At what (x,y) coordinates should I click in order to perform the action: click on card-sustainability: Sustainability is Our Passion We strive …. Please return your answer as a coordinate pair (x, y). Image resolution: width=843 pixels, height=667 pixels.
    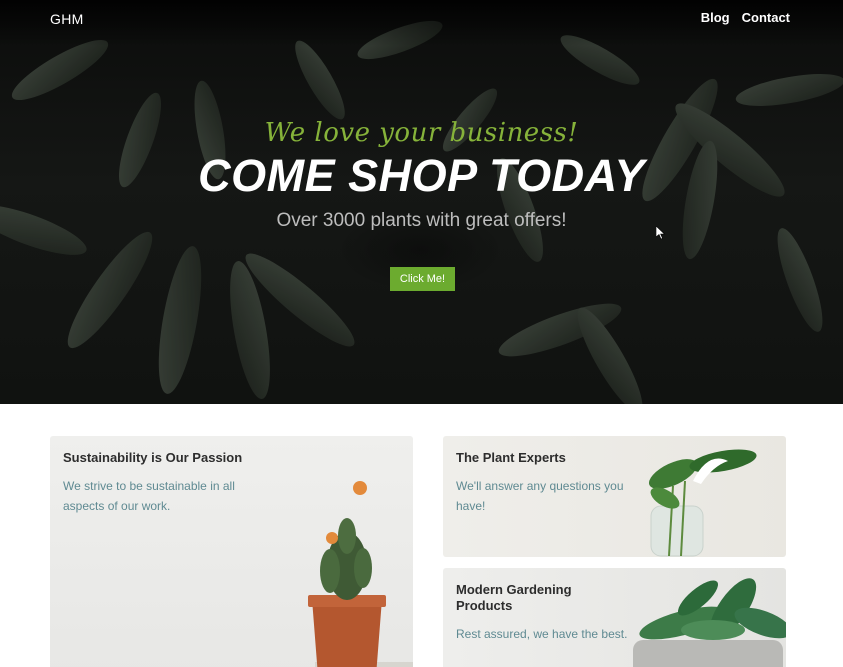
    Looking at the image, I should click on (231, 551).